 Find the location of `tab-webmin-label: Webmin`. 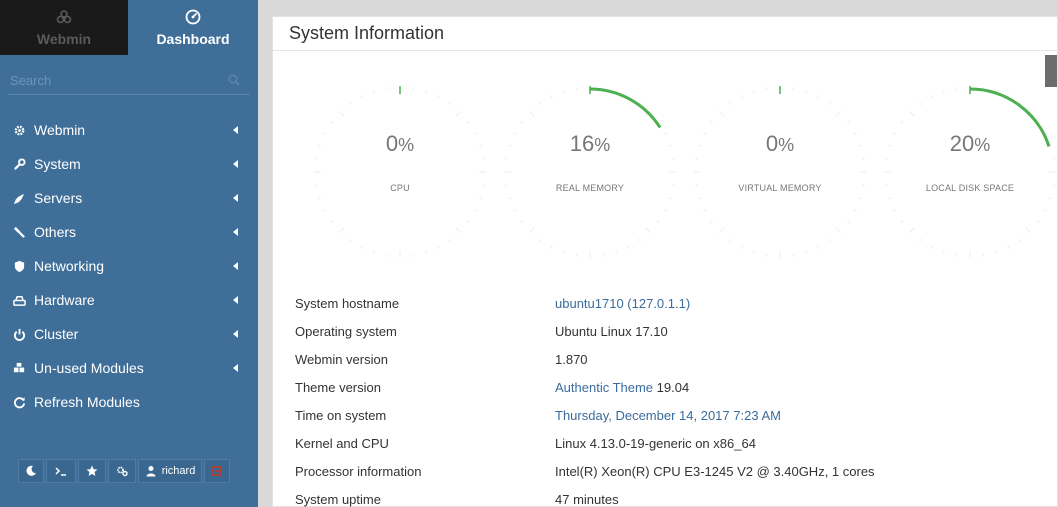

tab-webmin-label: Webmin is located at coordinates (64, 38).